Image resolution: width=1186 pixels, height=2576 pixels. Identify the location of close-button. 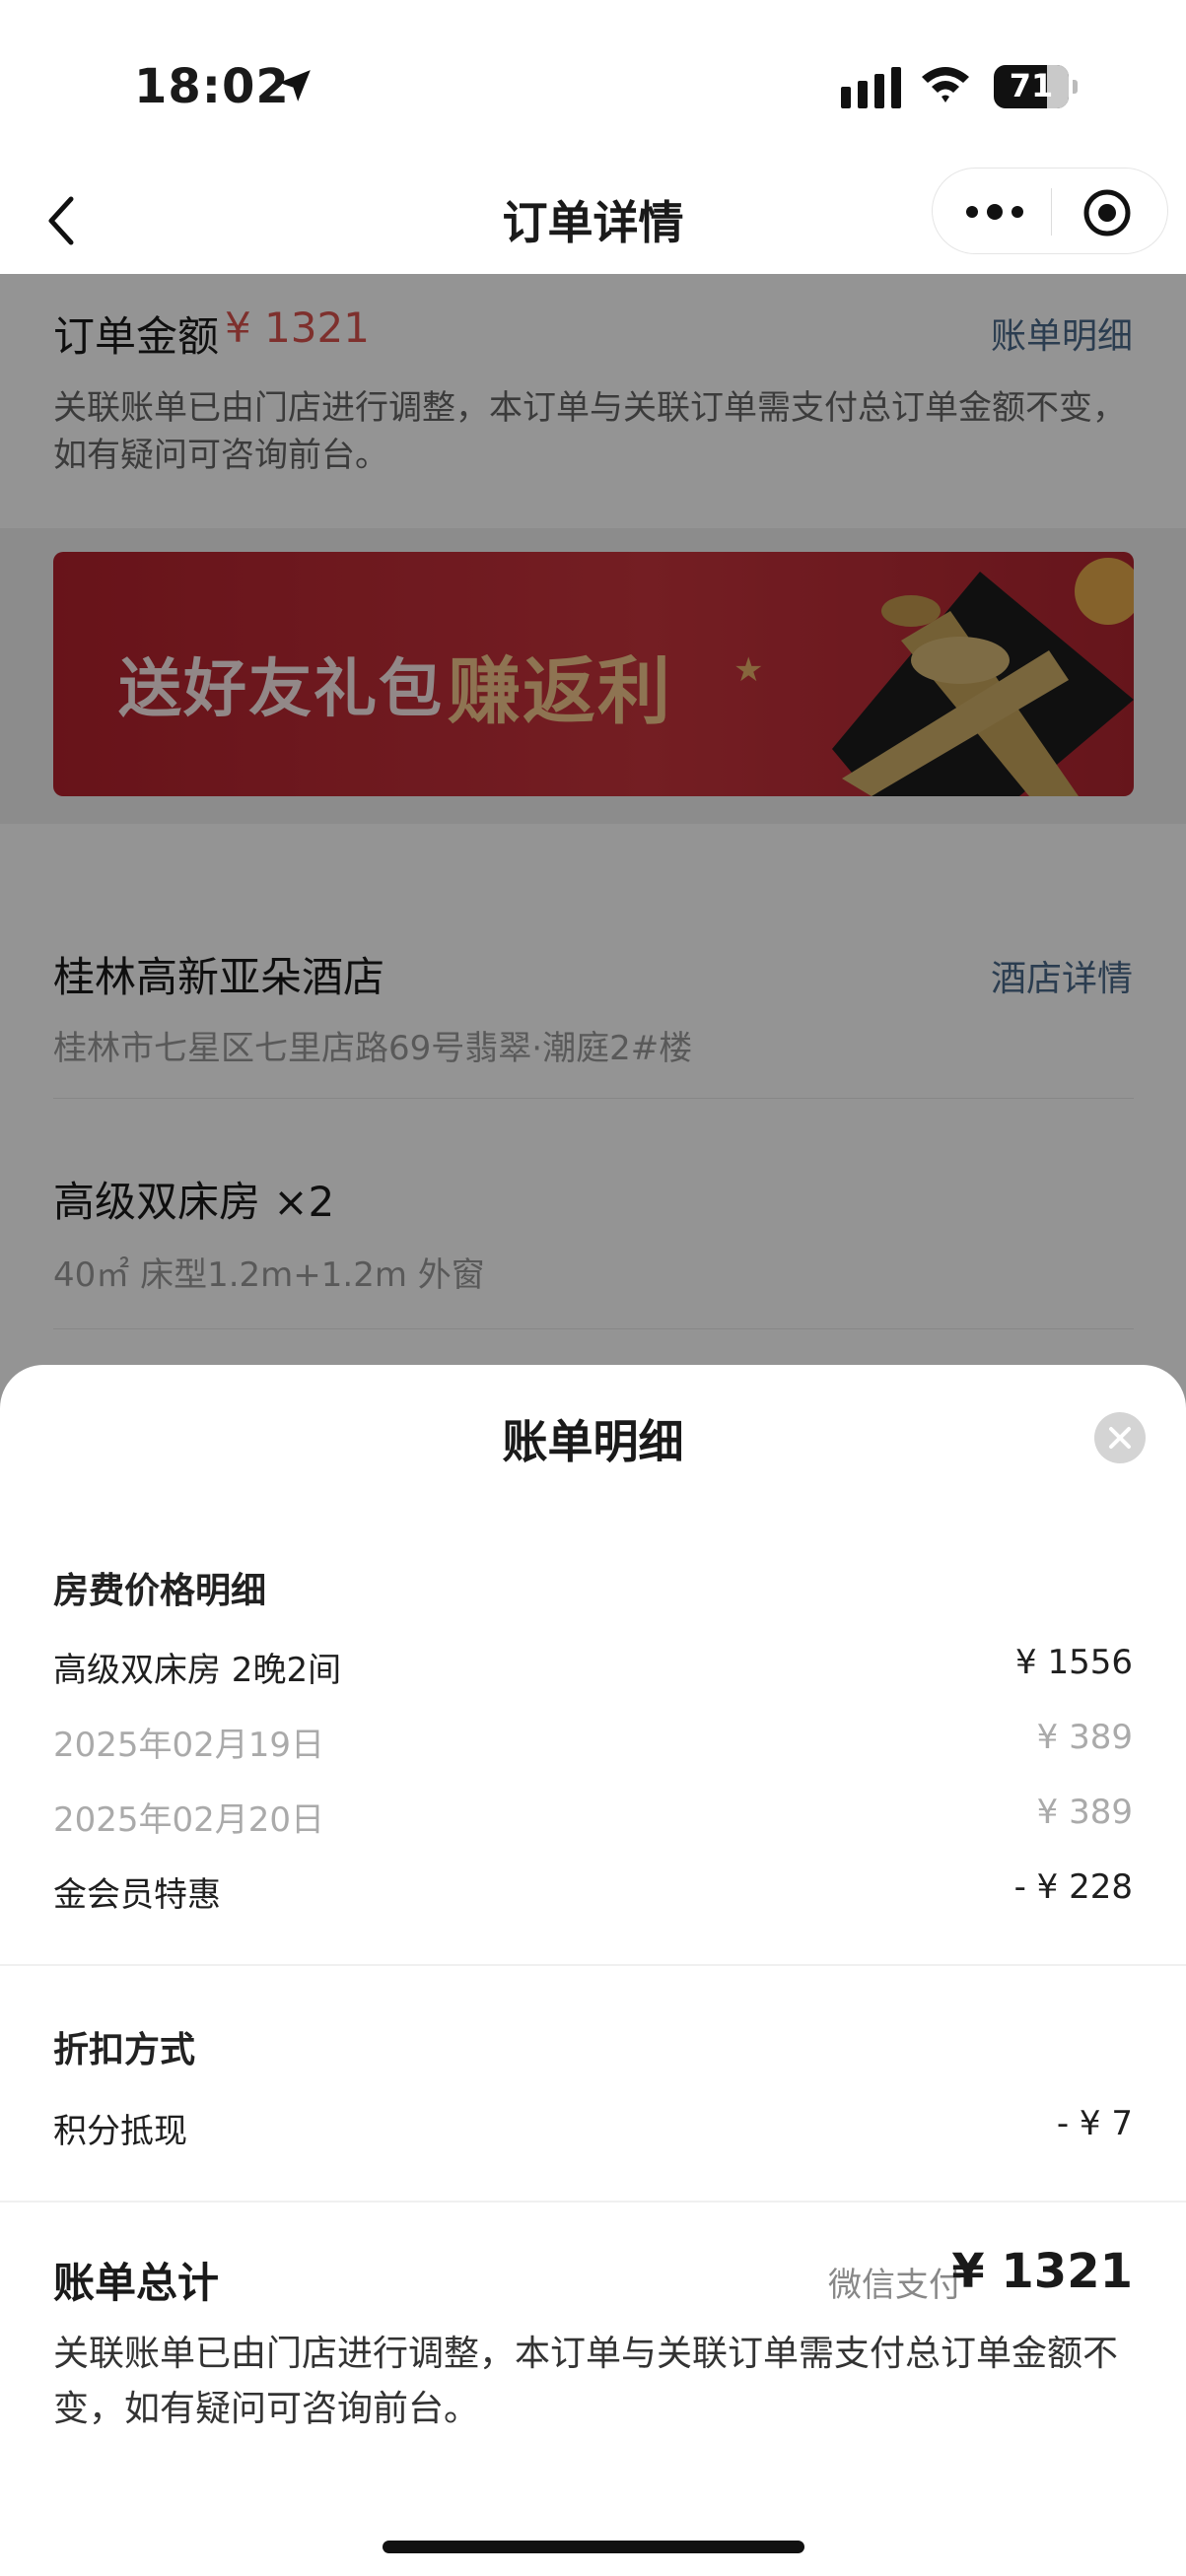
(1120, 1437).